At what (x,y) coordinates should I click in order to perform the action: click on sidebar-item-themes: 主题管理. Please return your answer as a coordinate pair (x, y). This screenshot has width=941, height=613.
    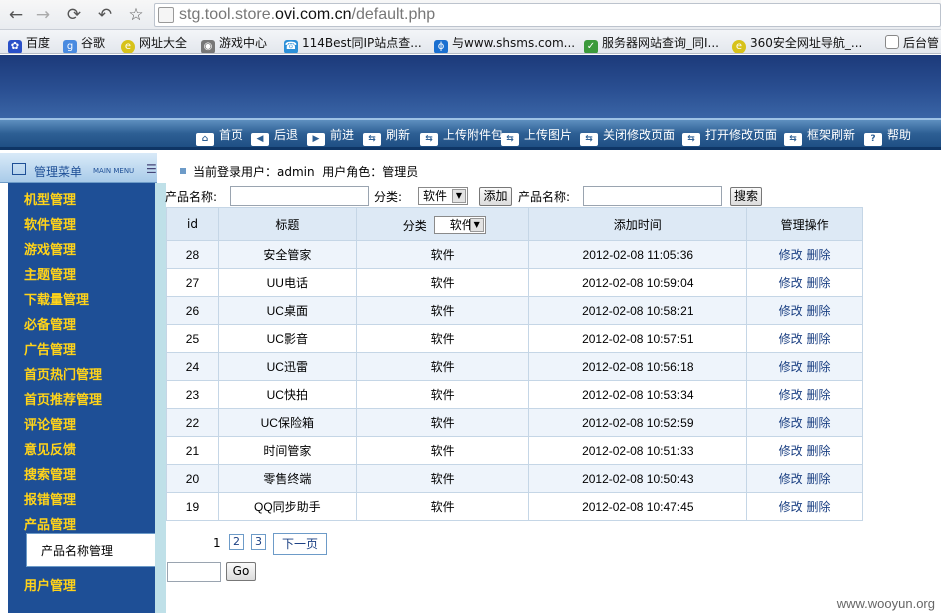
    Looking at the image, I should click on (50, 273).